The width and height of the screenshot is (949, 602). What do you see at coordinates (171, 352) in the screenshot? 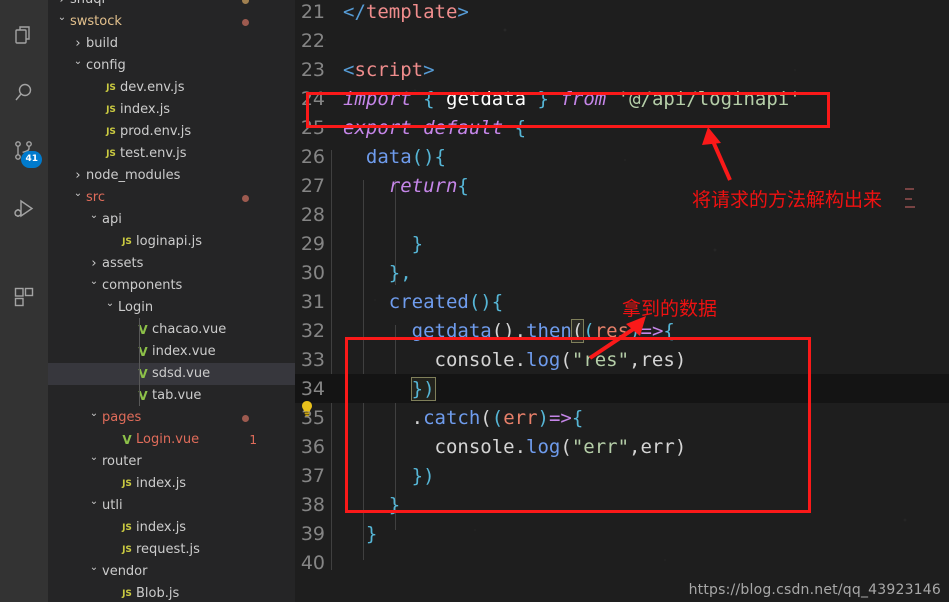
I see `tree-item-index-vue: Vindex.vue` at bounding box center [171, 352].